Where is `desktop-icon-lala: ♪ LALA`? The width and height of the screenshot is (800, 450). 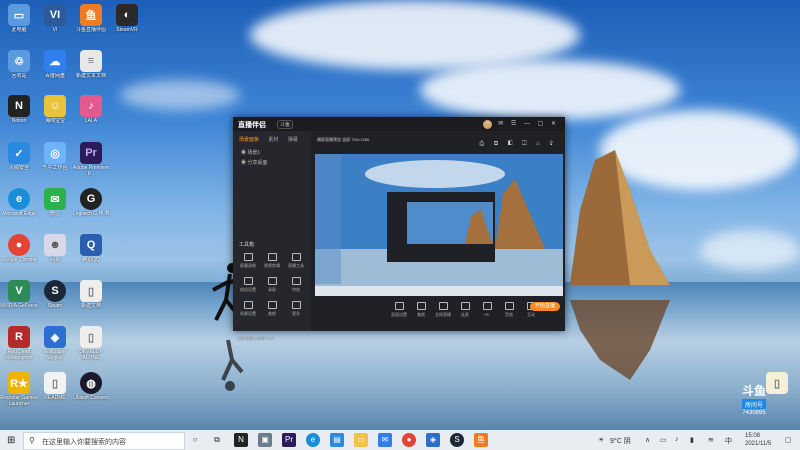
desktop-icon-lala: ♪ LALA is located at coordinates (91, 108).